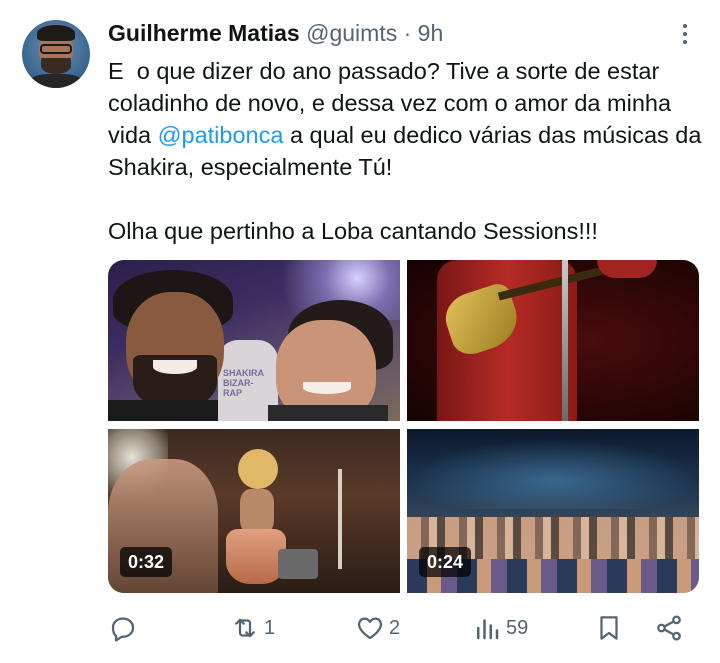 This screenshot has width=720, height=663. I want to click on reply-button, so click(123, 628).